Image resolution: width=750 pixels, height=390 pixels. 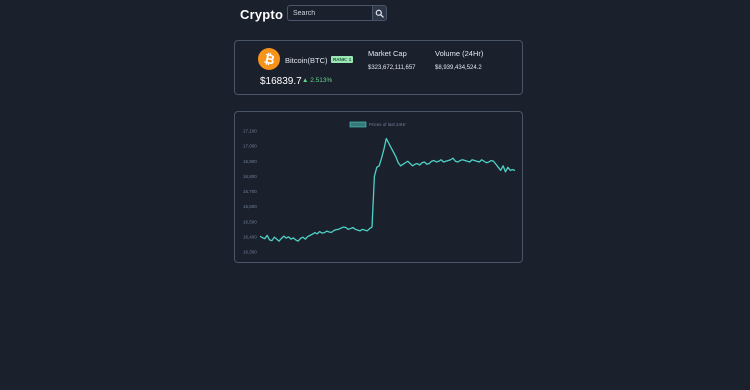 I want to click on app-header: Crypto, so click(x=261, y=14).